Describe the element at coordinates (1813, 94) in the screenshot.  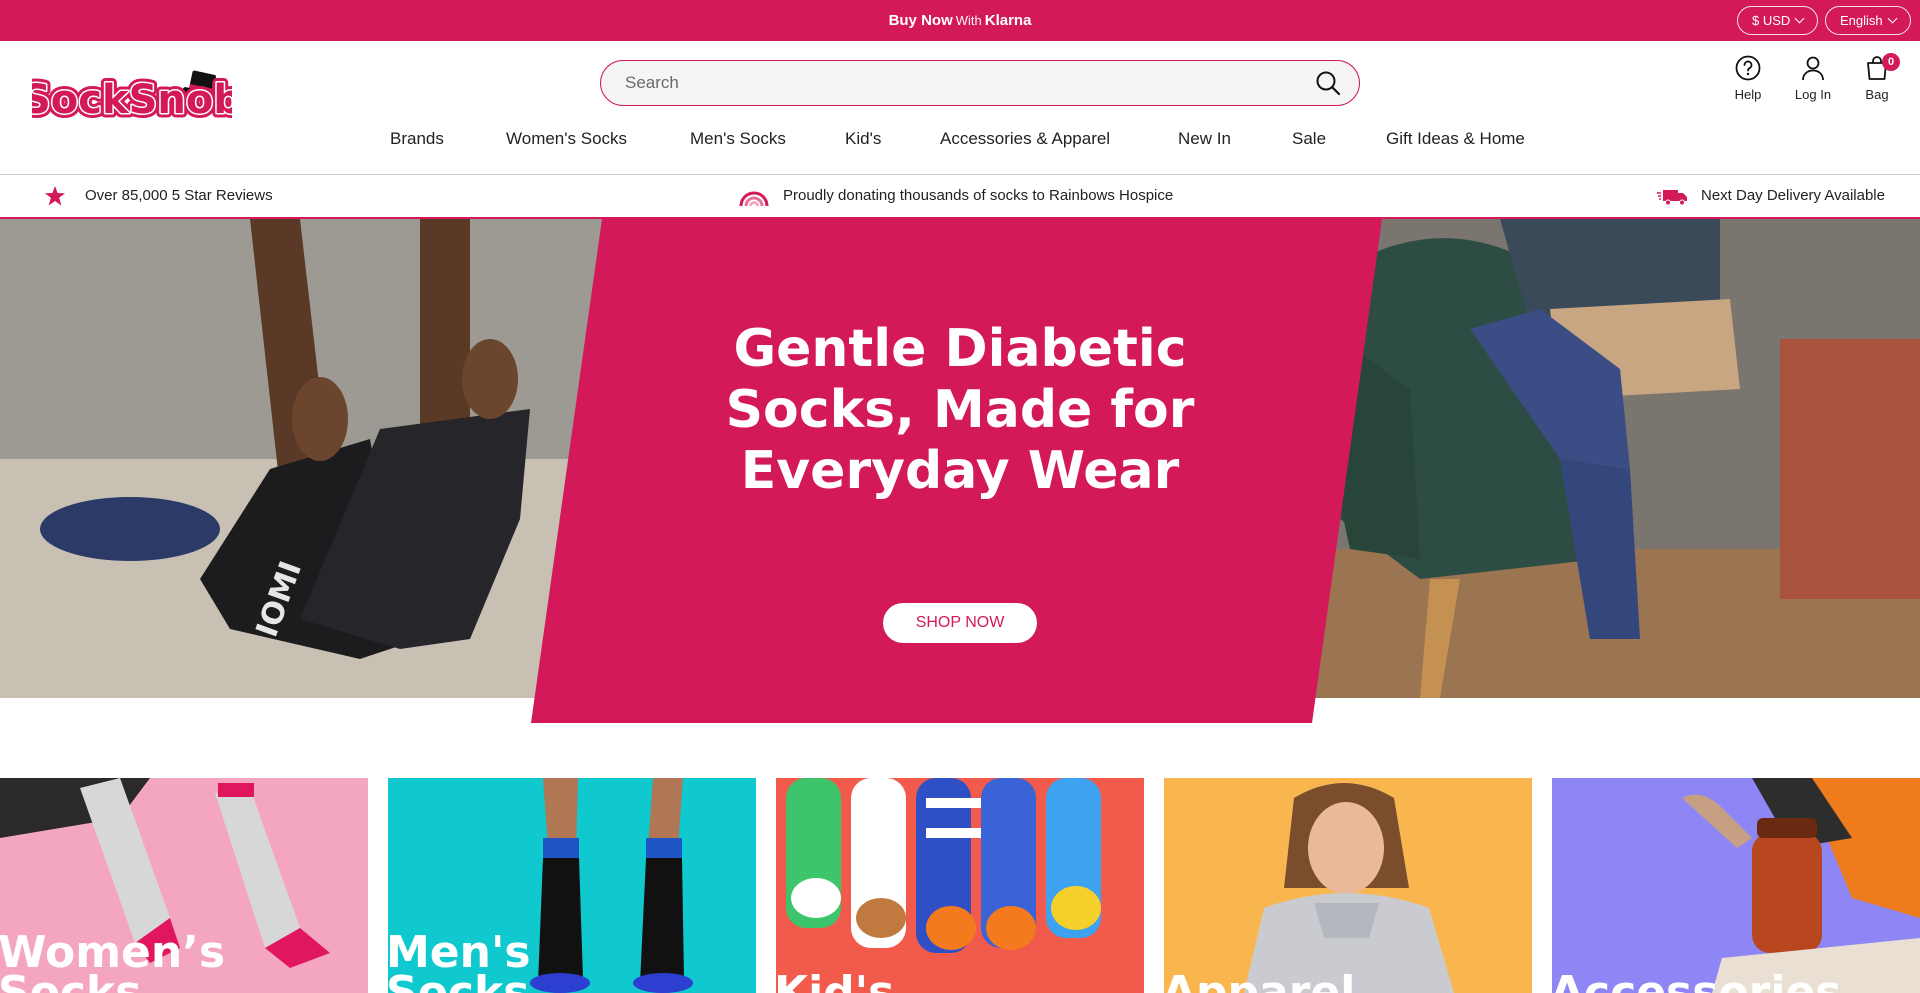
I see `login-label: Log In` at that location.